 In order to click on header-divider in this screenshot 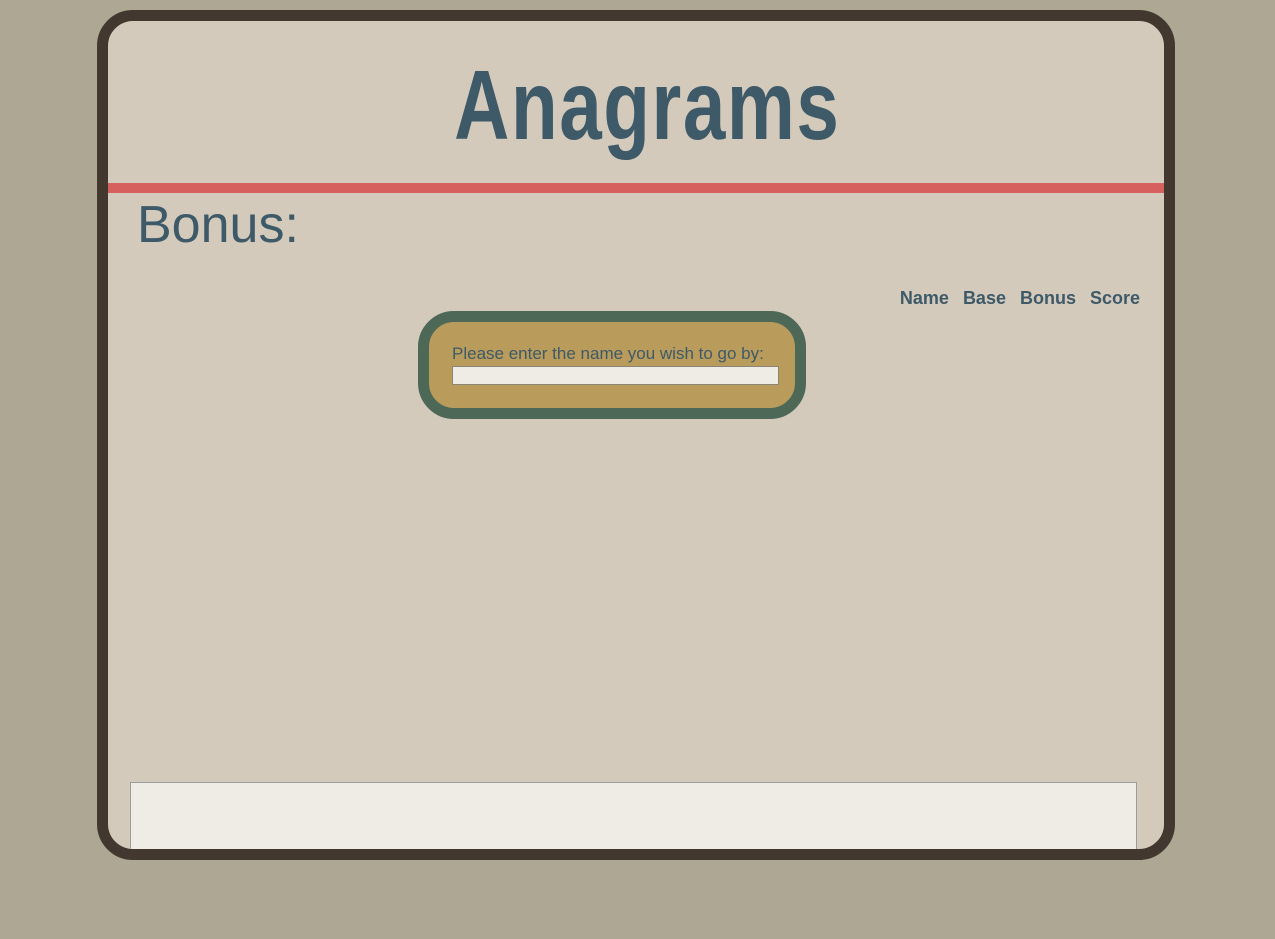, I will do `click(636, 188)`.